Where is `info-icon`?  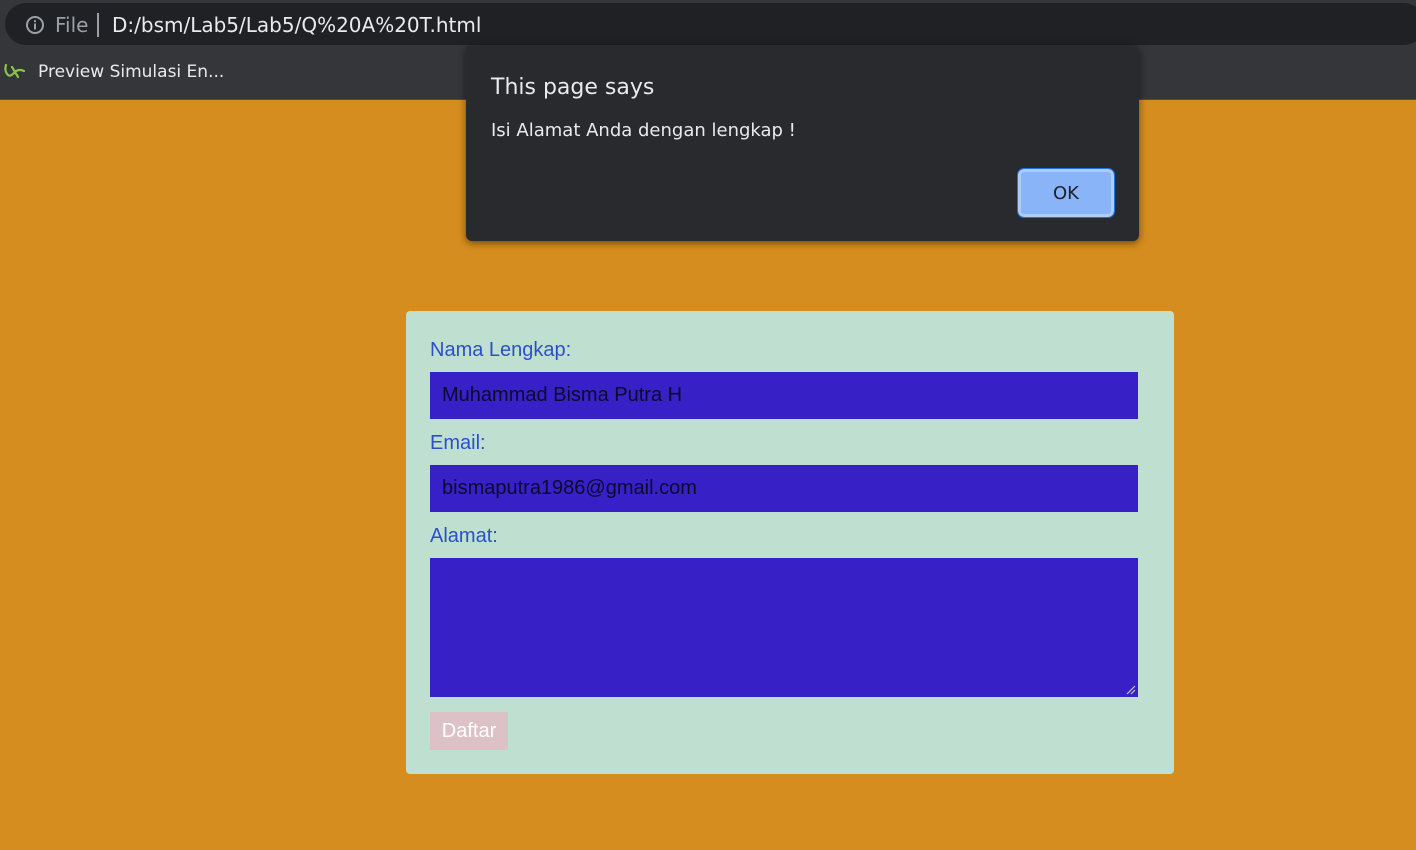
info-icon is located at coordinates (35, 25).